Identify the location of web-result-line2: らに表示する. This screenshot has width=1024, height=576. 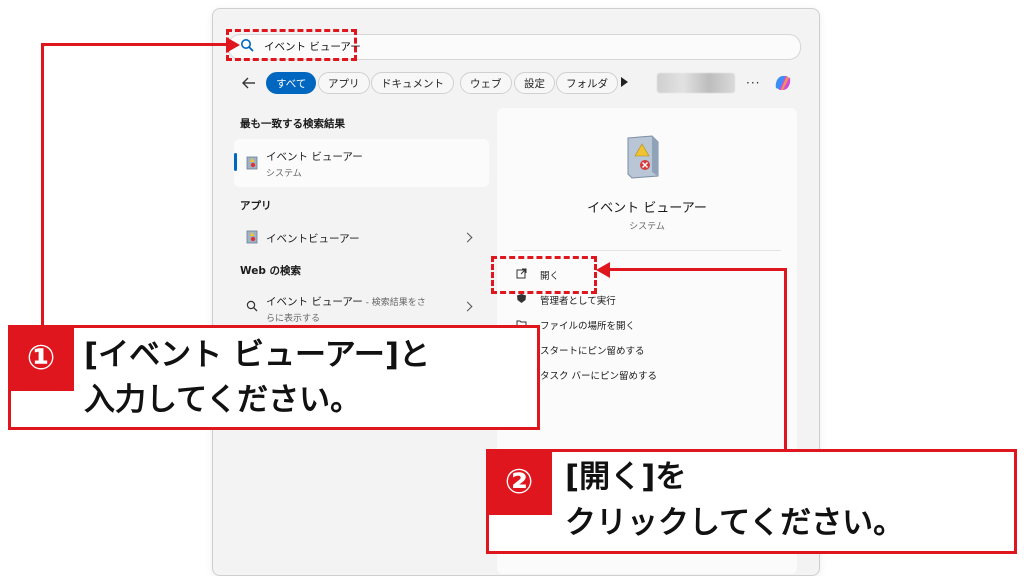
(293, 319).